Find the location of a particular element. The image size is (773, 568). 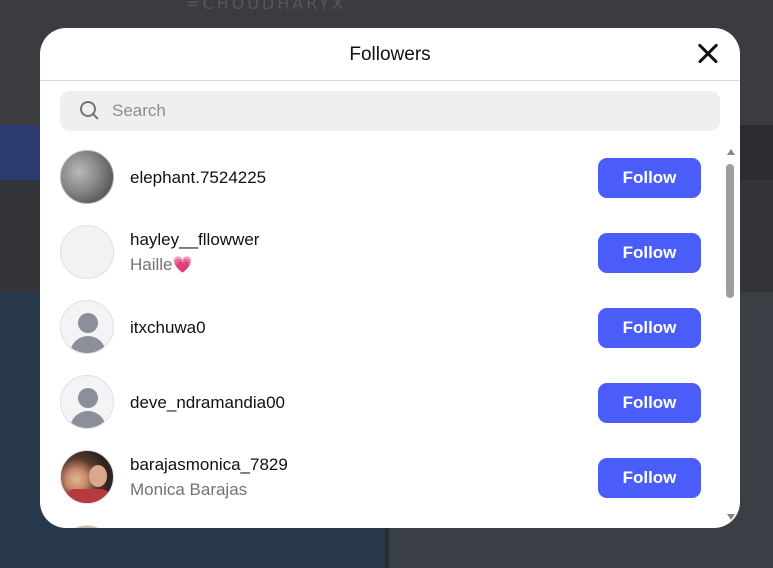

follower-names: itxchuwa0 is located at coordinates (168, 327).